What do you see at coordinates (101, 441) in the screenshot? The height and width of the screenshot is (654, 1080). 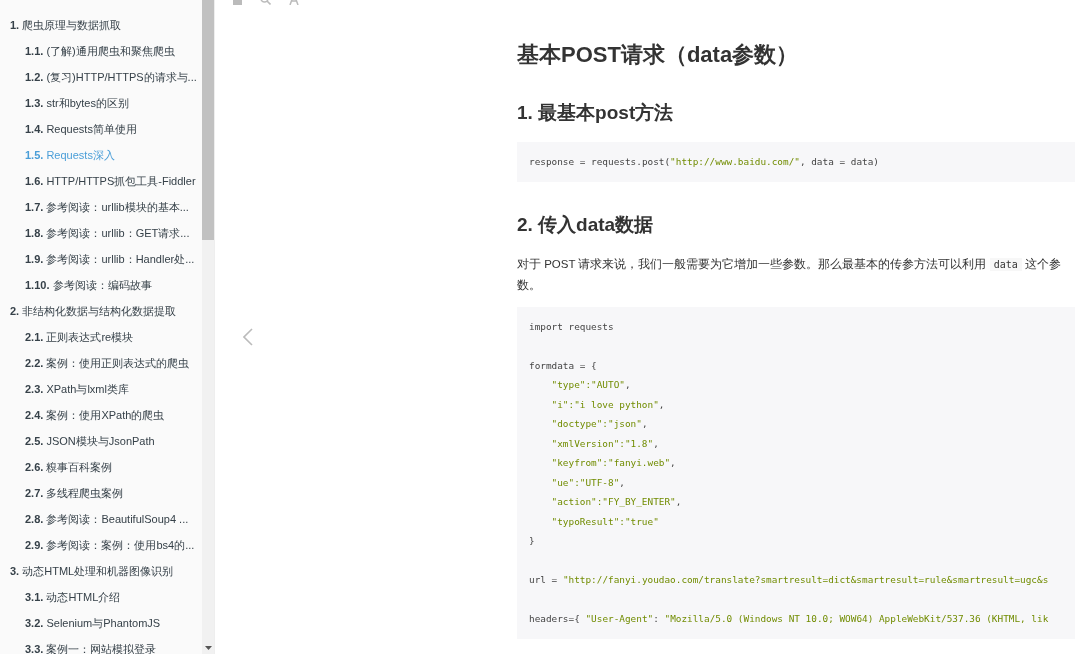 I see `toc-item: 2.5. JSON模块与JsonPath` at bounding box center [101, 441].